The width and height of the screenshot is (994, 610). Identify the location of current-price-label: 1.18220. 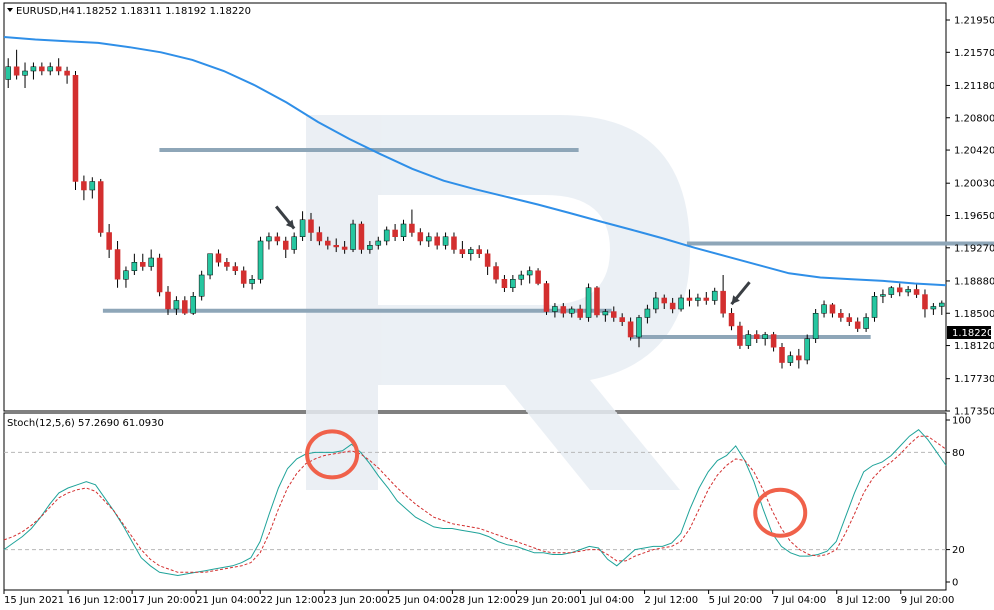
(972, 333).